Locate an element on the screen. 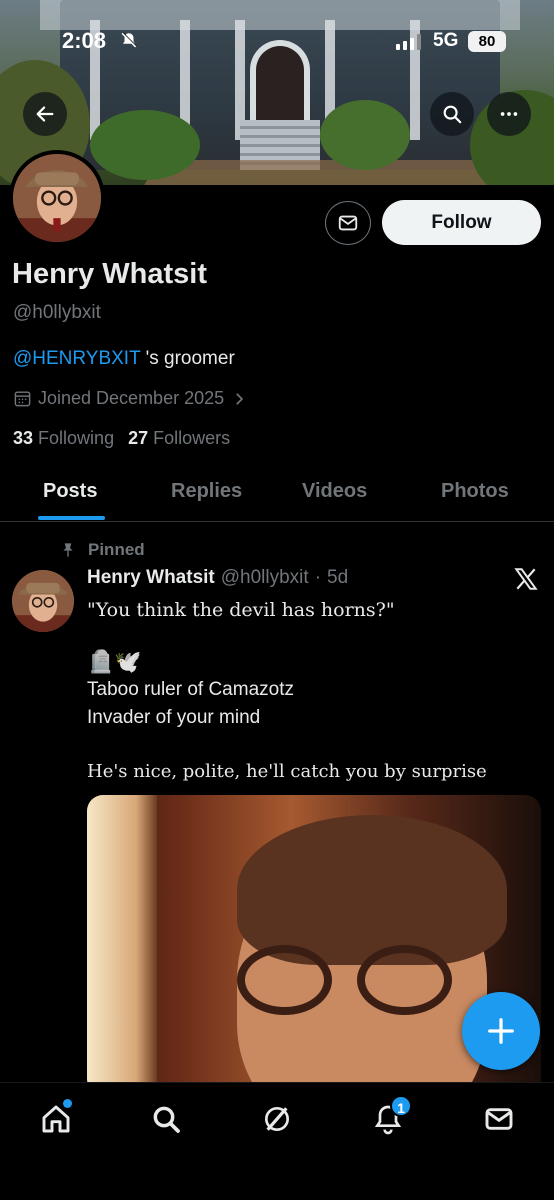  following-label: Following is located at coordinates (76, 438).